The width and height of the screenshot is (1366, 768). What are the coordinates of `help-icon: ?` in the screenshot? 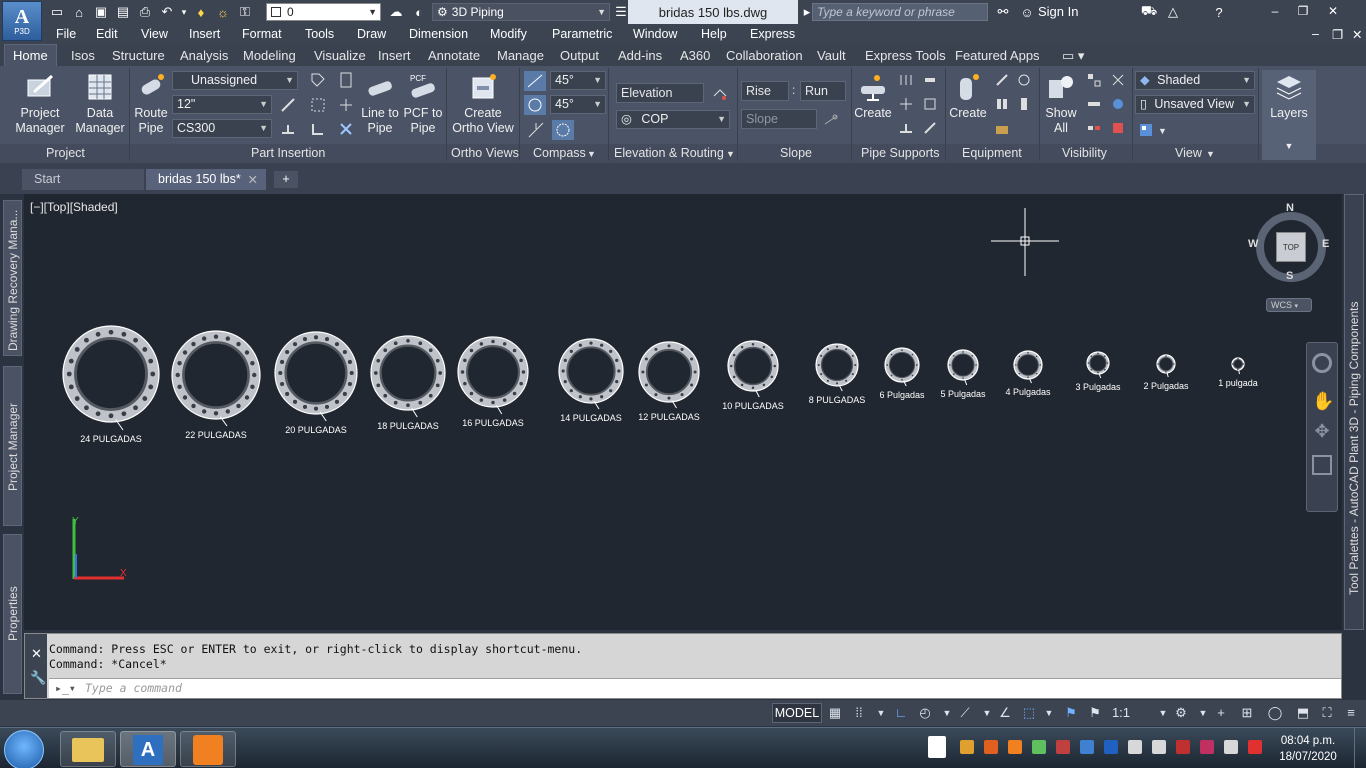 It's located at (1219, 12).